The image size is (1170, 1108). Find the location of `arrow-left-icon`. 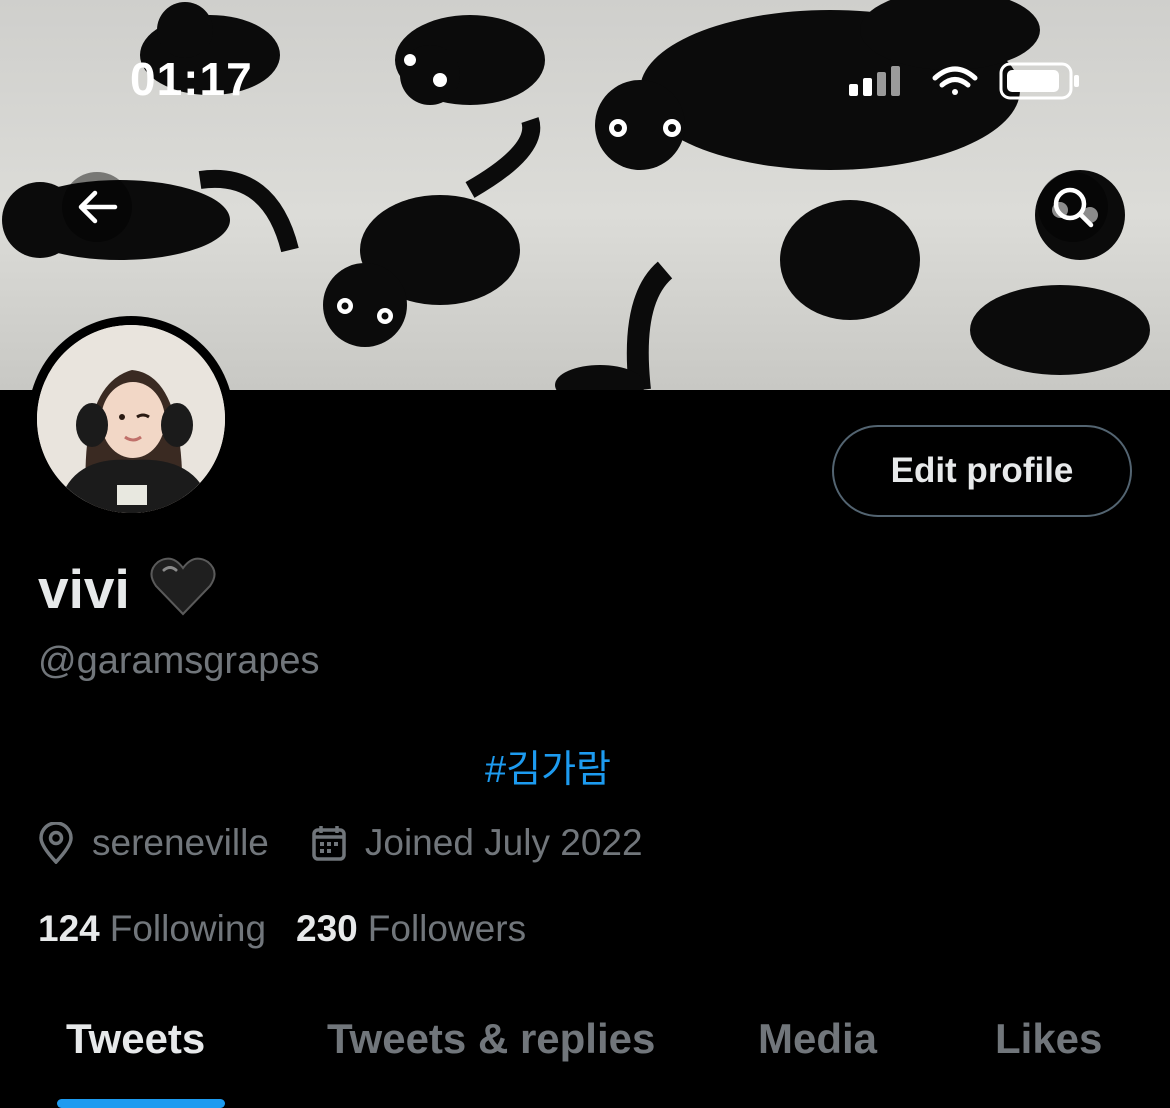

arrow-left-icon is located at coordinates (98, 207).